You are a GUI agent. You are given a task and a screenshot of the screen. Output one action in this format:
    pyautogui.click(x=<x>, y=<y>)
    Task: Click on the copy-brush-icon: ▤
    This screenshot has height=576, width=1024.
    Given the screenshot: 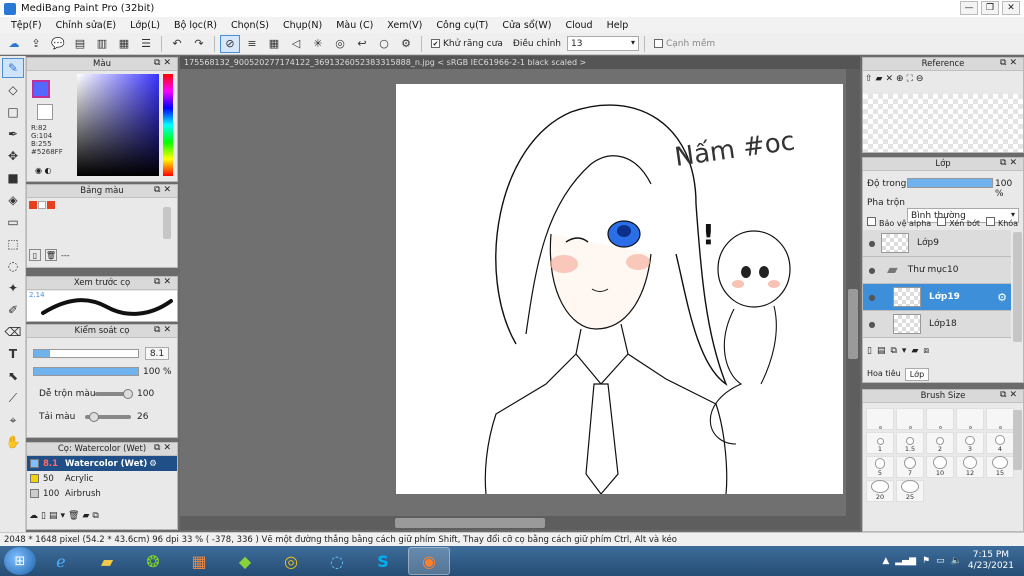 What is the action you would take?
    pyautogui.click(x=53, y=516)
    